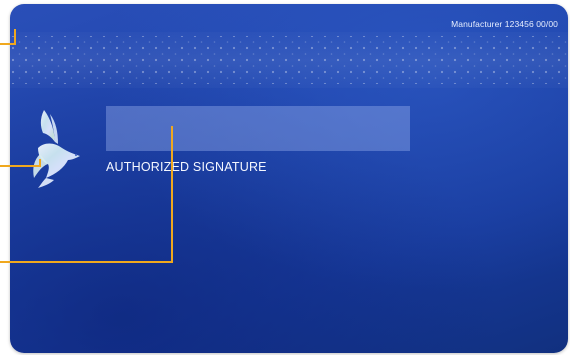  Describe the element at coordinates (56, 149) in the screenshot. I see `dove-hologram-icon` at that location.